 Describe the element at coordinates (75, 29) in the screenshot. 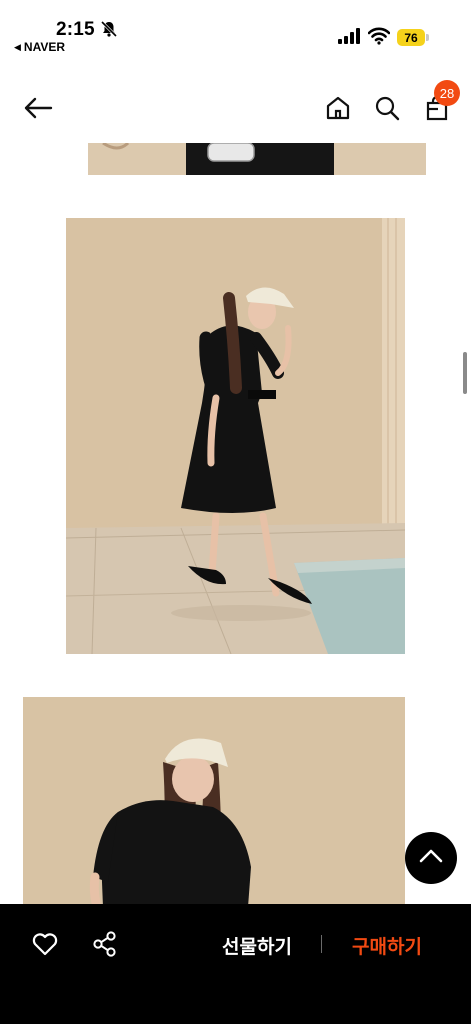

I see `status-time: 2:15` at that location.